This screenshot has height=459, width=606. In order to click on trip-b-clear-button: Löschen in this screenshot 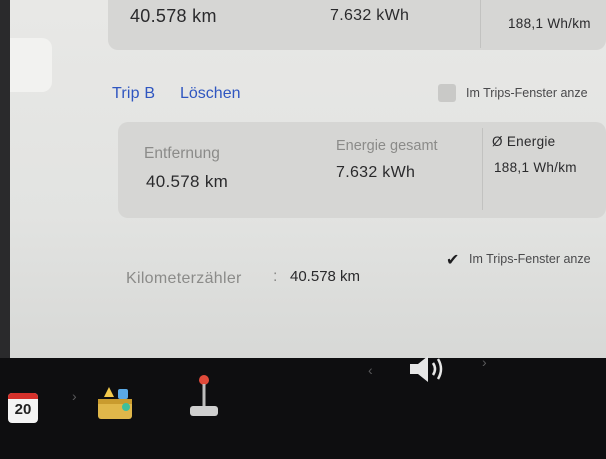, I will do `click(210, 94)`.